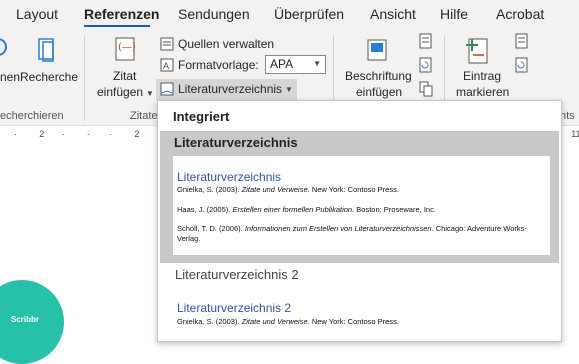  What do you see at coordinates (236, 142) in the screenshot?
I see `gallery-item-title: Literaturverzeichnis` at bounding box center [236, 142].